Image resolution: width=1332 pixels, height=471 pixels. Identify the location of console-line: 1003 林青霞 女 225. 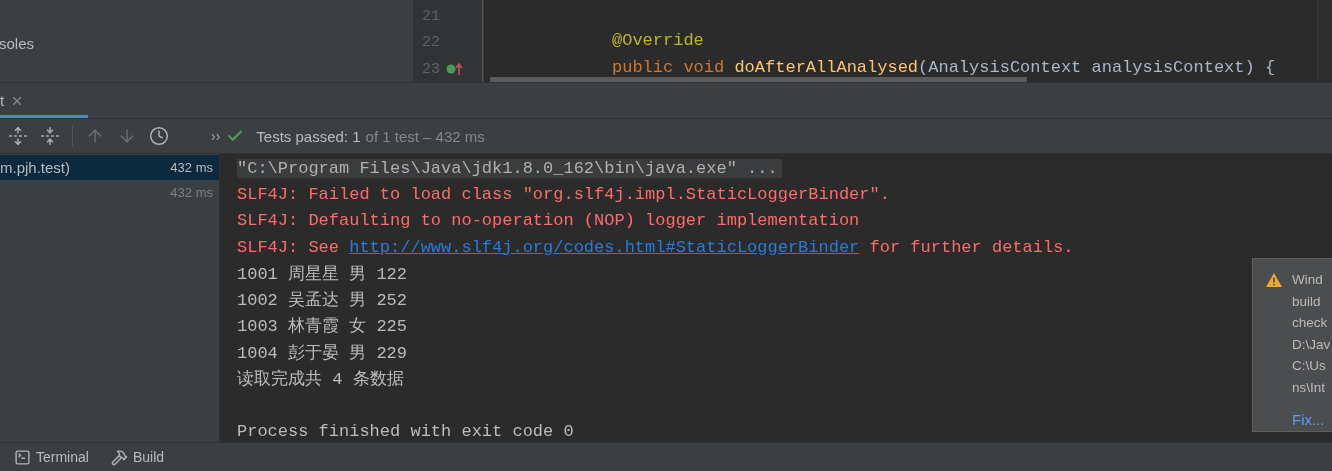
(322, 327).